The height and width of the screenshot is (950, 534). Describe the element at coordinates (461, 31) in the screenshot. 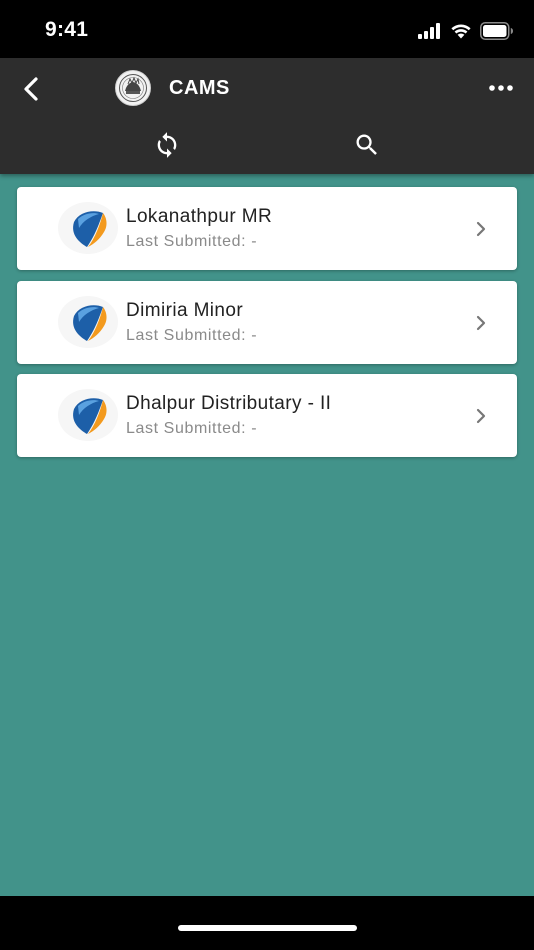

I see `wifi-icon` at that location.